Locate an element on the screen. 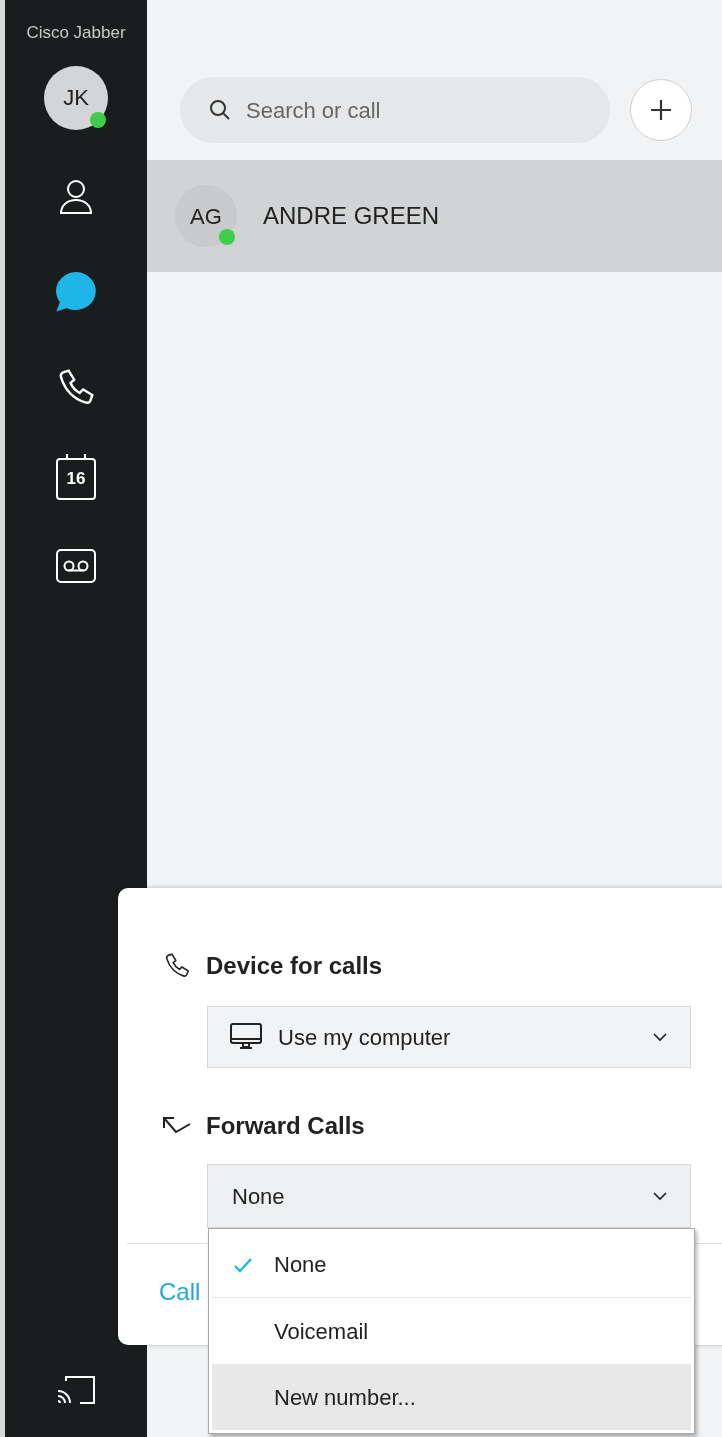  device-select: Use my computer is located at coordinates (449, 1037).